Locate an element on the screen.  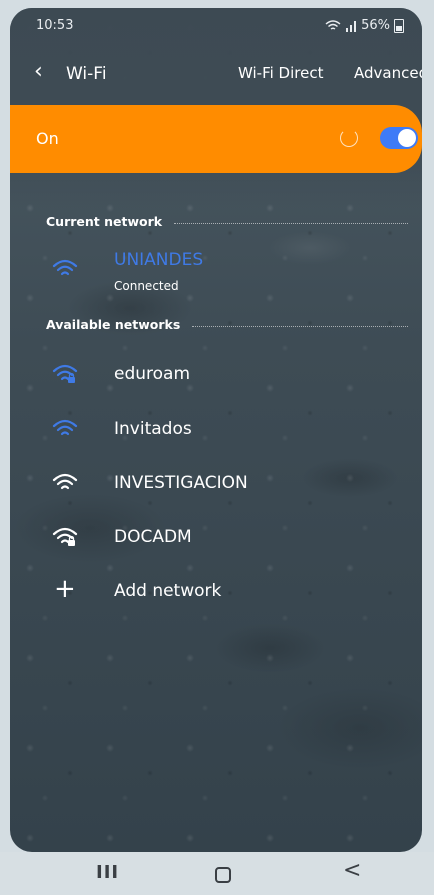
network-name: DOCADM is located at coordinates (153, 537).